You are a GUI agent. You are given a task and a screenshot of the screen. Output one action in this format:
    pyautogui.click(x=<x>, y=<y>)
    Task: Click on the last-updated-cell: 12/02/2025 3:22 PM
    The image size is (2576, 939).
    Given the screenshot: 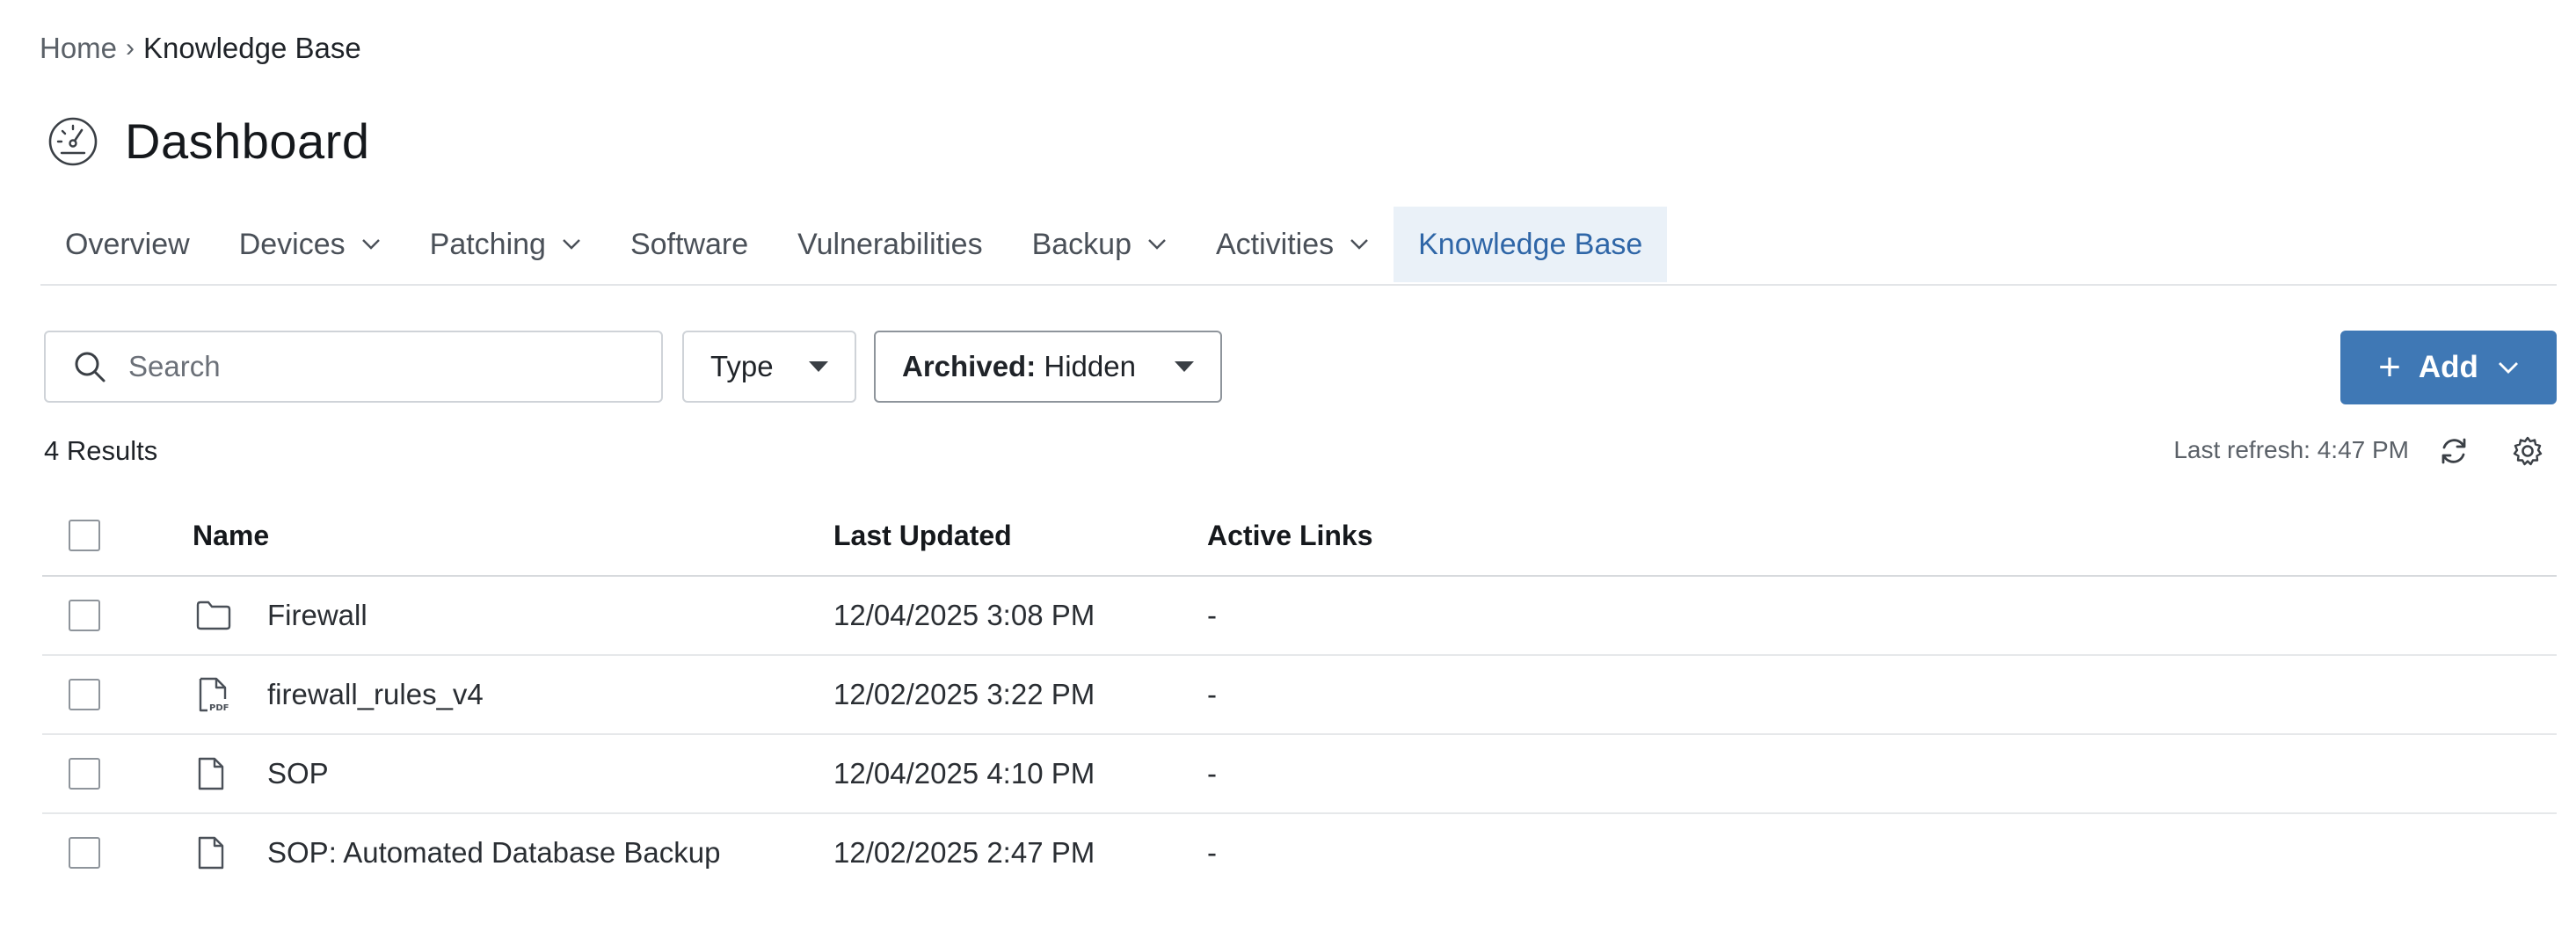 What is the action you would take?
    pyautogui.click(x=964, y=694)
    